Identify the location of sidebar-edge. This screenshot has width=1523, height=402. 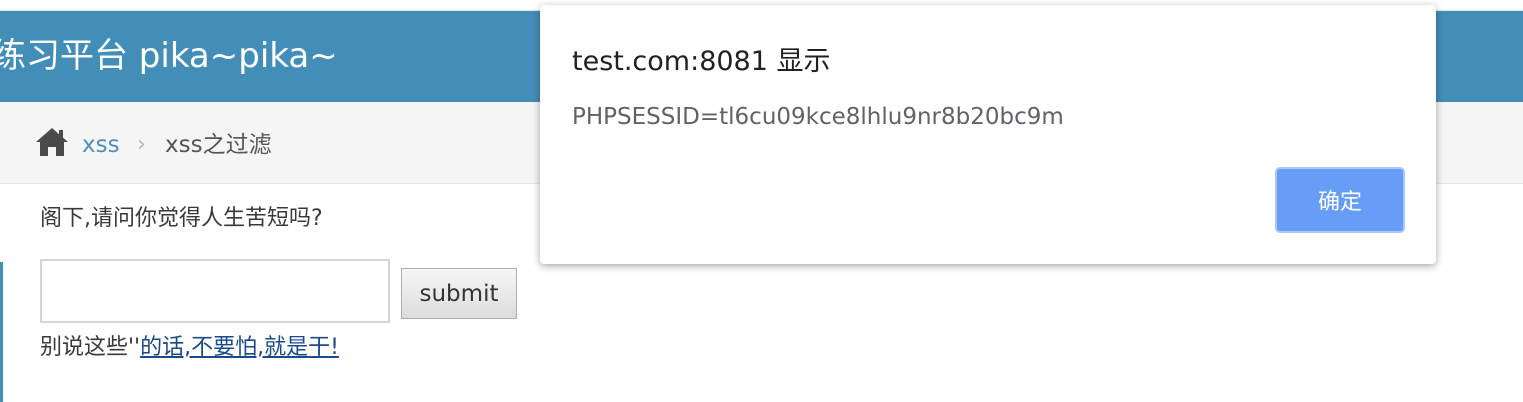
(1, 332).